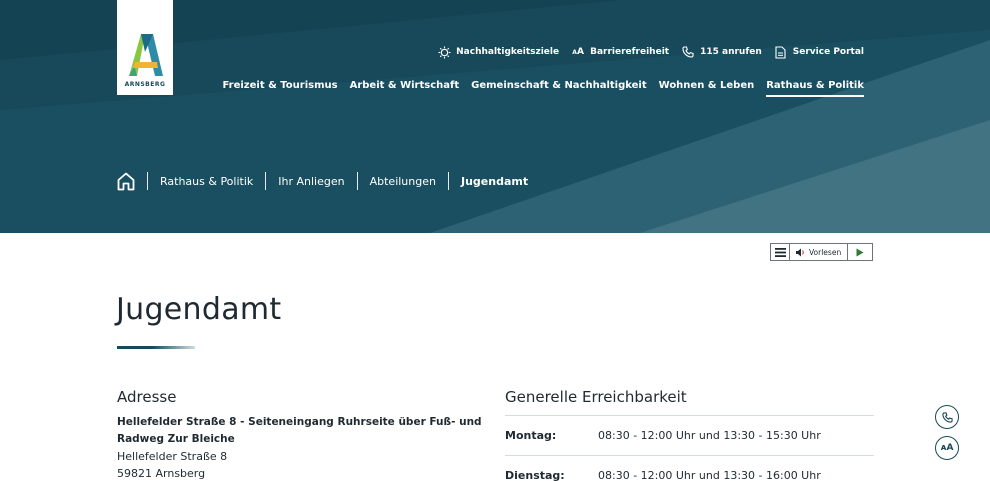 The image size is (990, 481). Describe the element at coordinates (145, 84) in the screenshot. I see `logo-text: ARNSBERG` at that location.